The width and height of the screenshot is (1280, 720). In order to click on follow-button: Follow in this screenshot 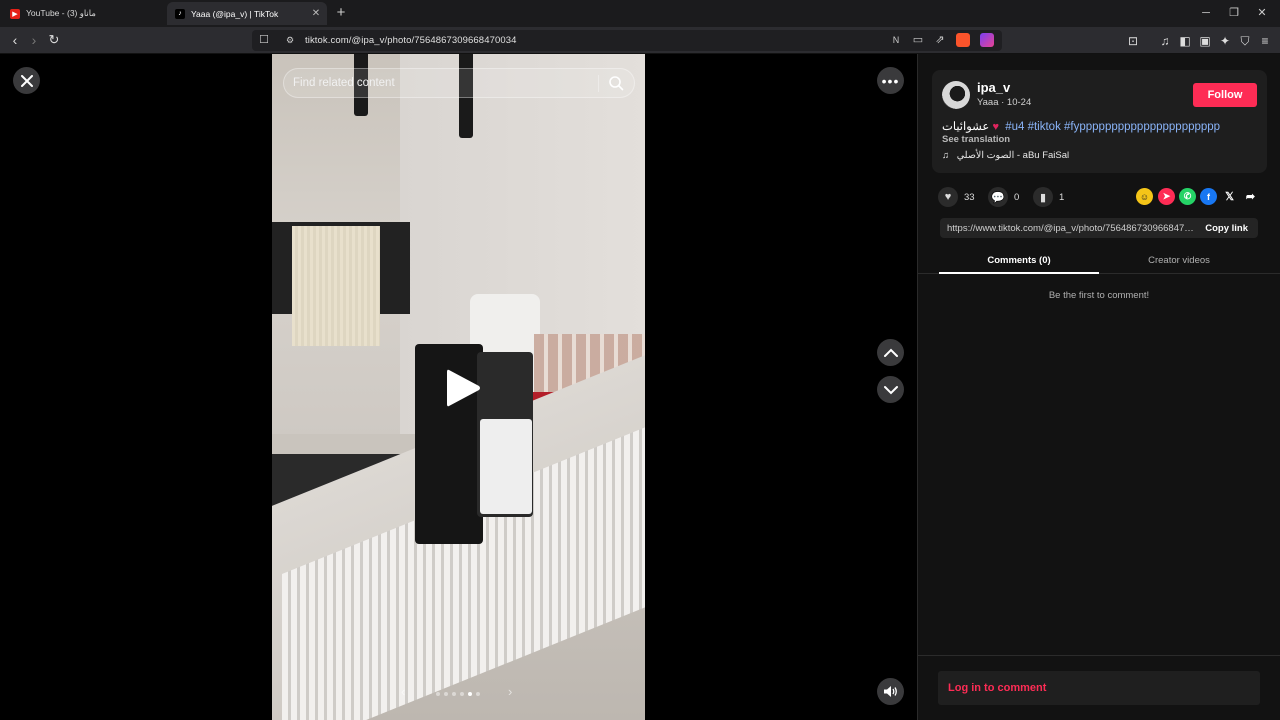, I will do `click(1225, 95)`.